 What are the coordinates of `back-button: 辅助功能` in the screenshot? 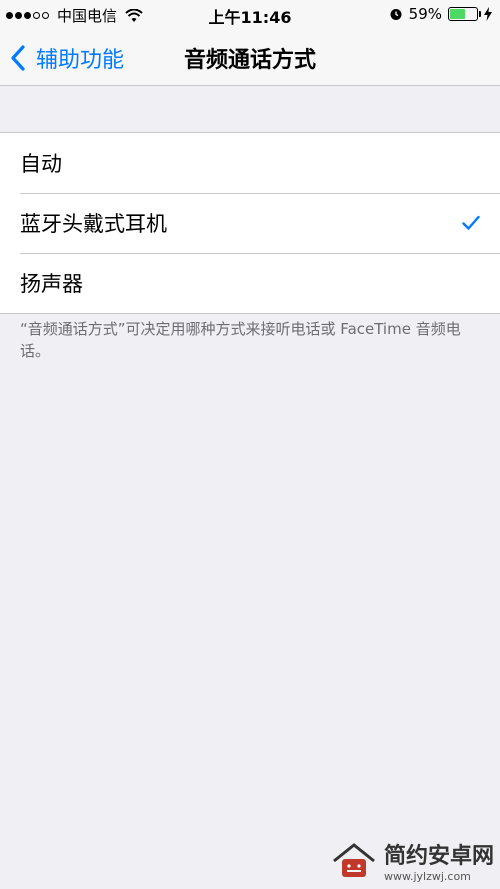 It's located at (67, 58).